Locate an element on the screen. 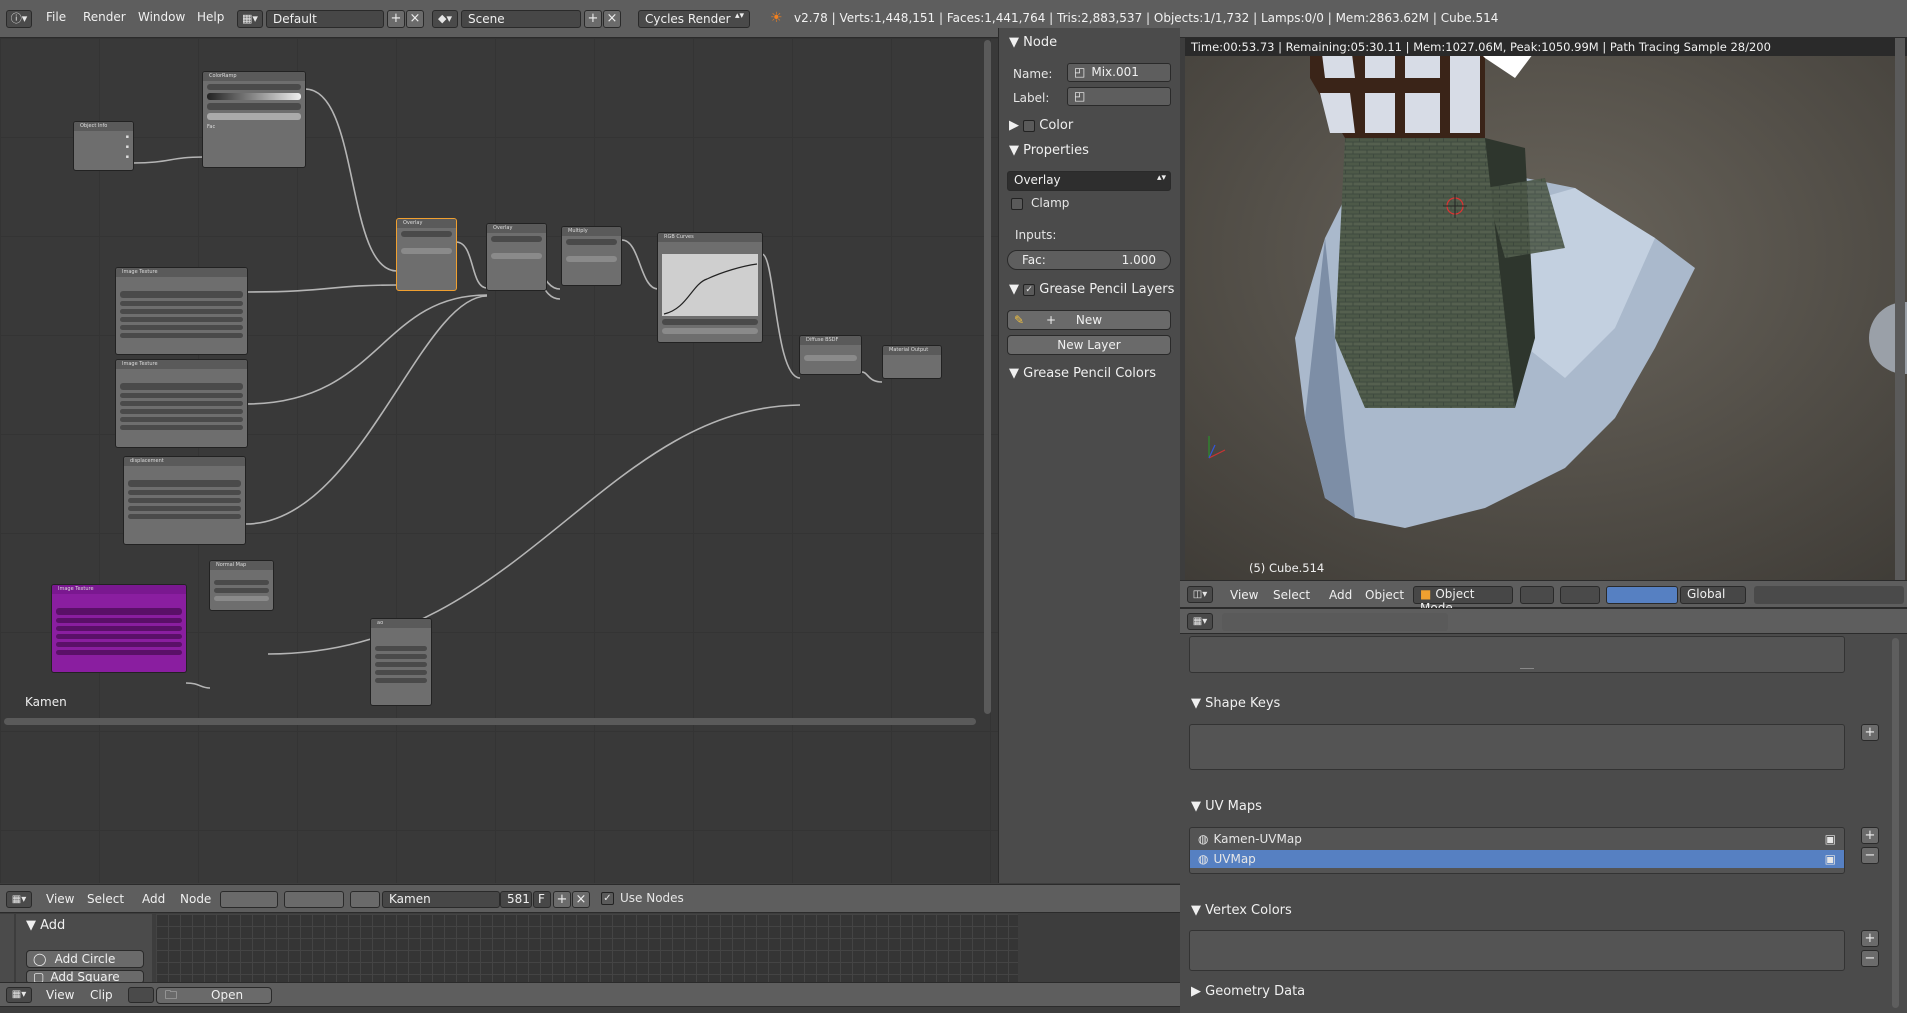 Image resolution: width=1907 pixels, height=1013 pixels. add-scene-button: + is located at coordinates (593, 19).